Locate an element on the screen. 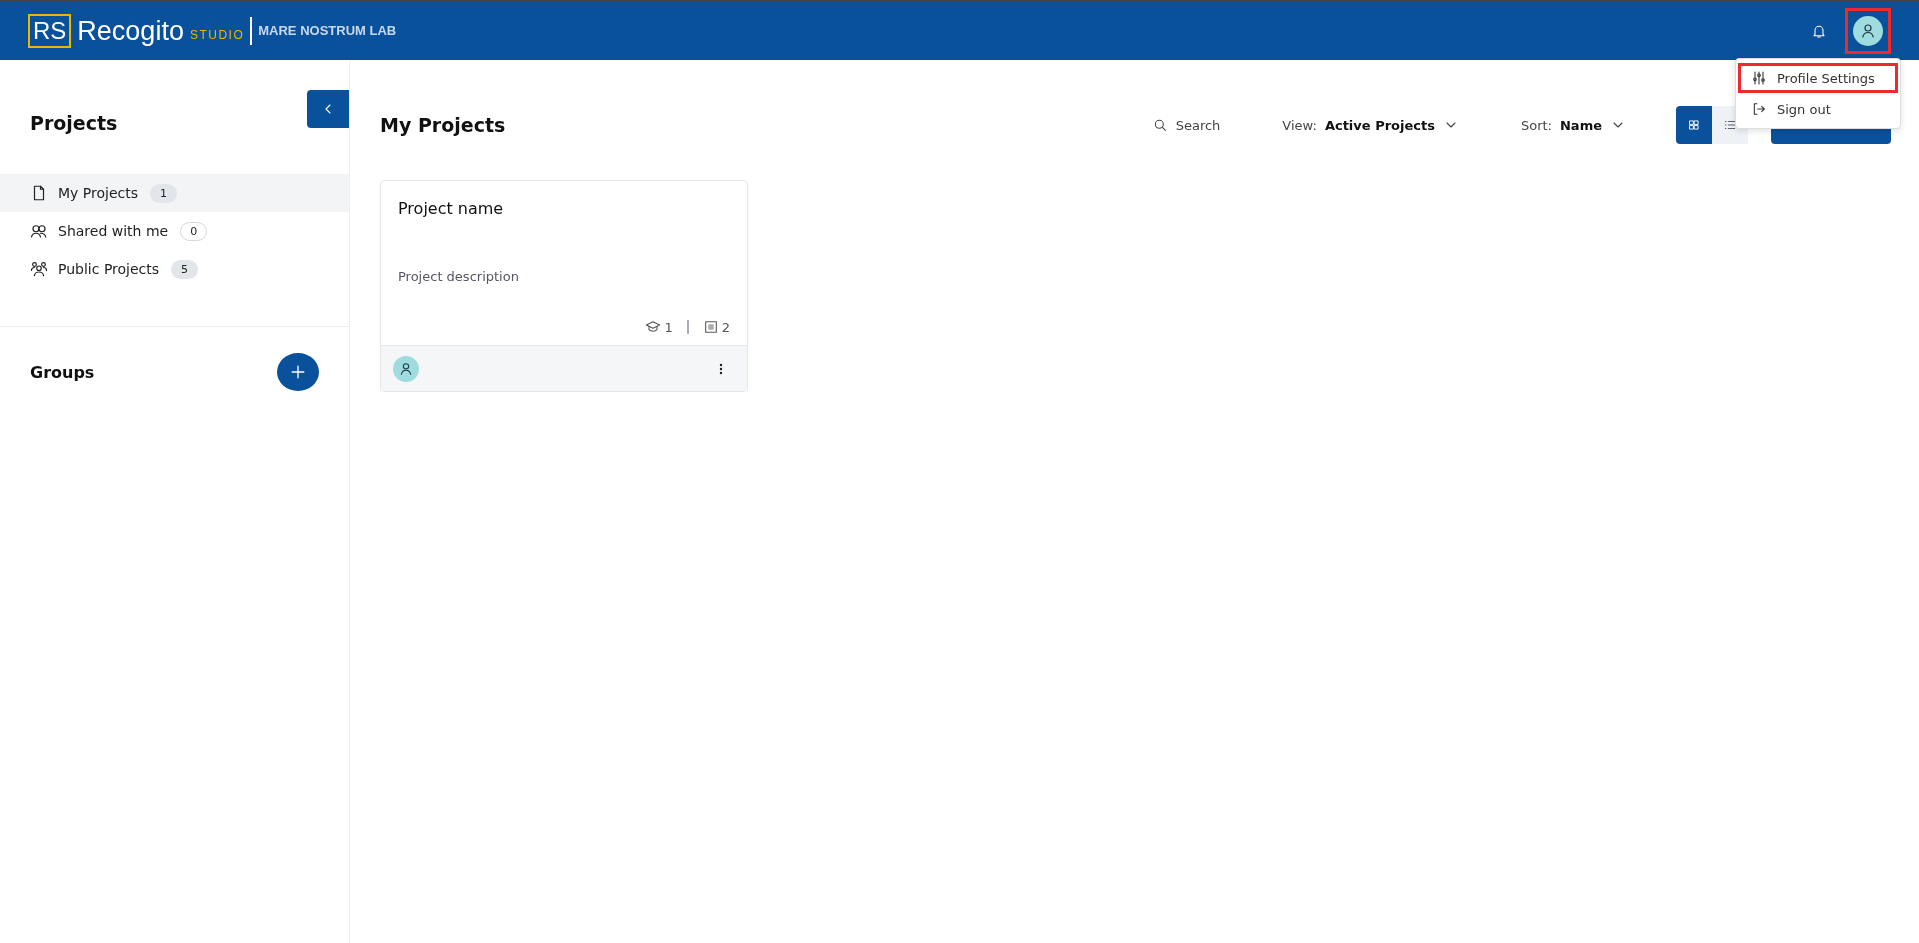 This screenshot has height=943, width=1919. sliders-icon is located at coordinates (1759, 78).